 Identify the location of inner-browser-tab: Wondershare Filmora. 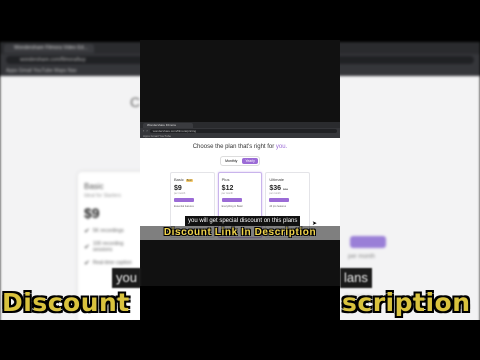
(168, 125).